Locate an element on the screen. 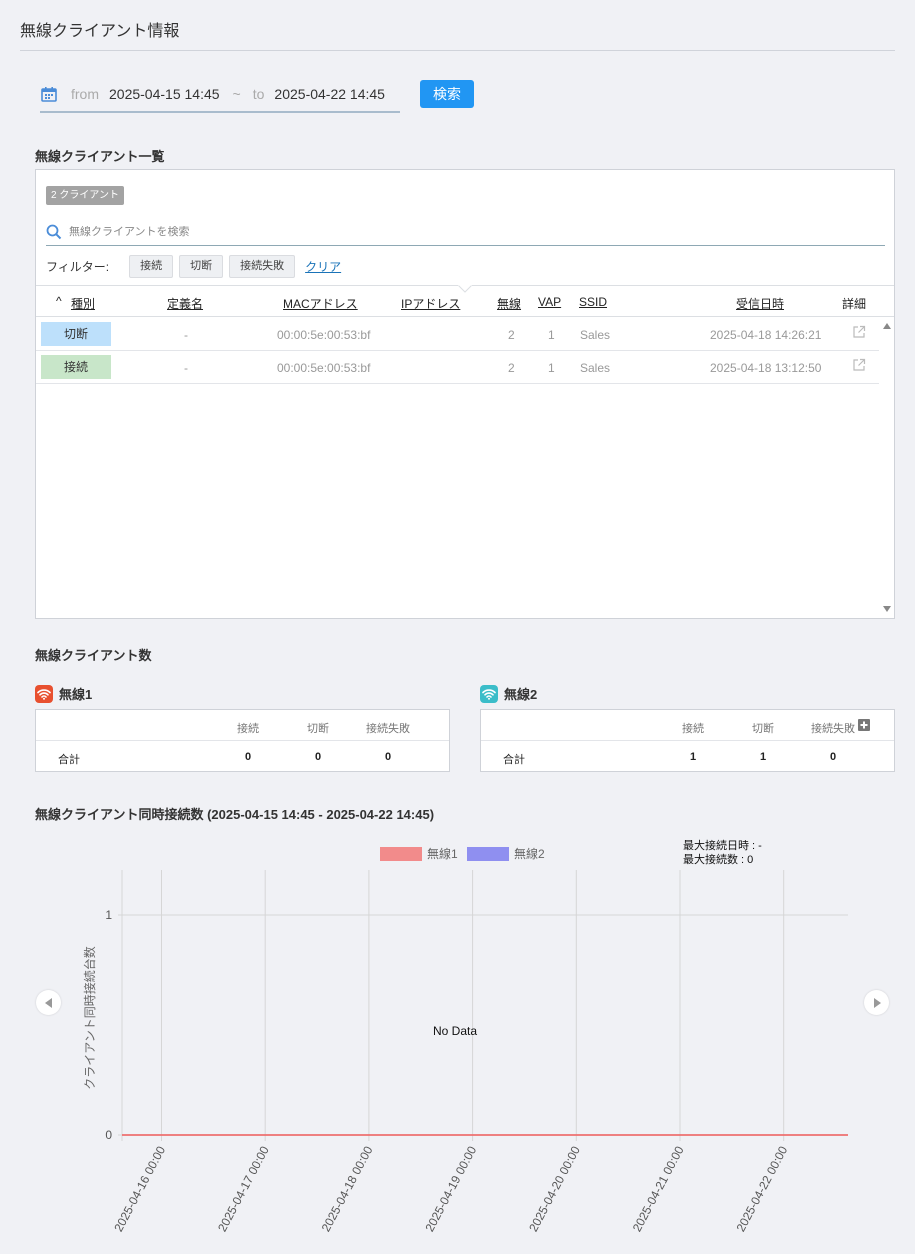 This screenshot has width=915, height=1254. x-tick-label: 2025-04-16 00:00 is located at coordinates (139, 1189).